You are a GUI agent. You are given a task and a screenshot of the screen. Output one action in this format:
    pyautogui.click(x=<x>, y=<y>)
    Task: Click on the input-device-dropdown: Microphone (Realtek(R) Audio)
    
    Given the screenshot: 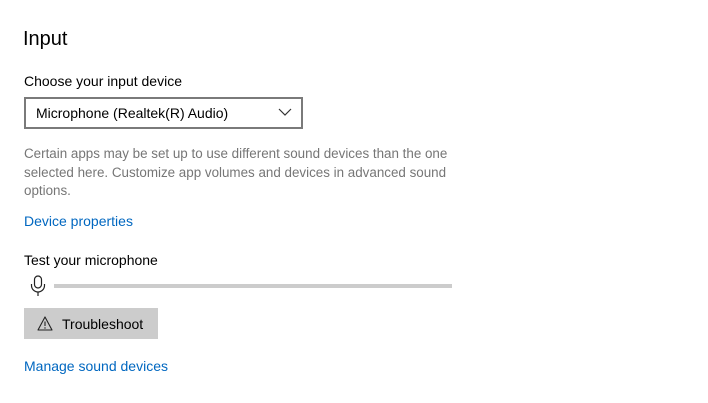 What is the action you would take?
    pyautogui.click(x=163, y=113)
    